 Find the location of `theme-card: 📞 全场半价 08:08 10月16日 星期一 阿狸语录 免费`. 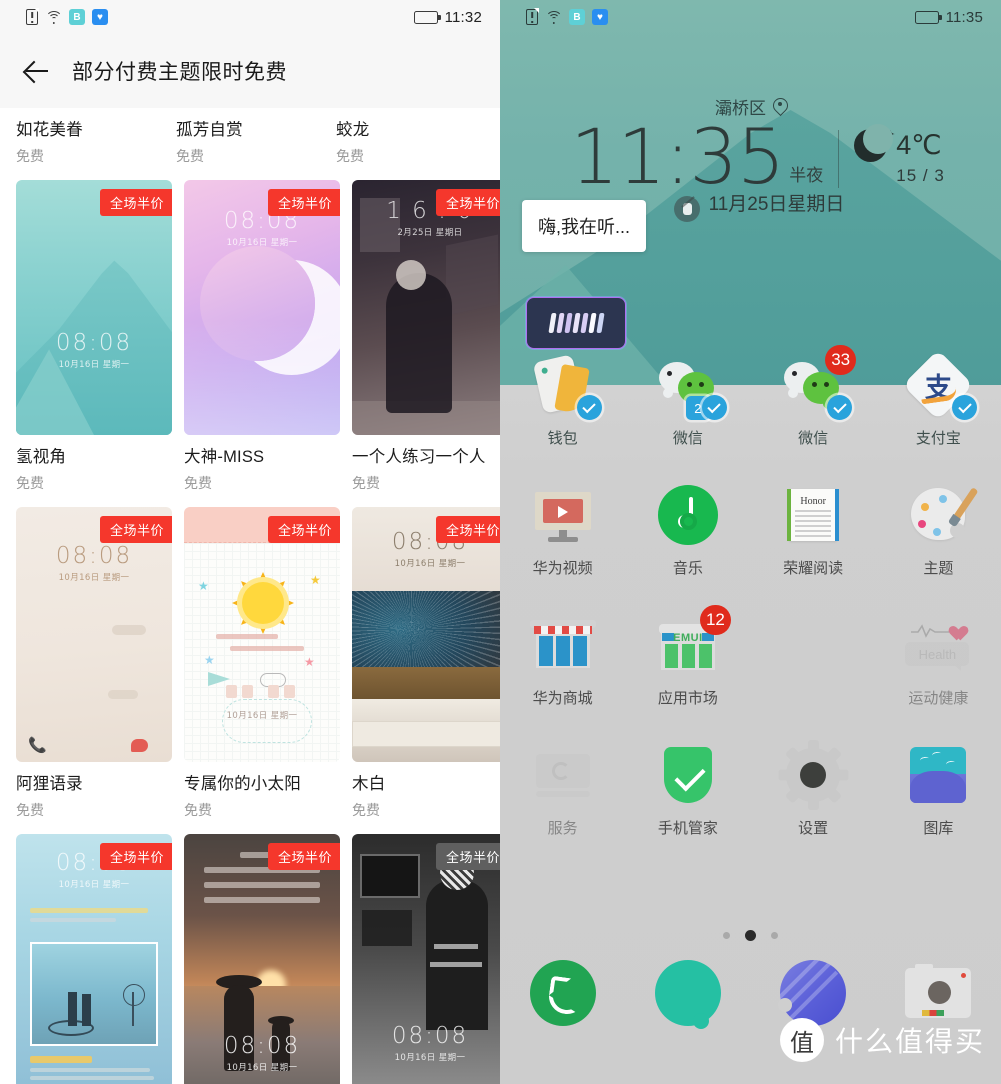

theme-card: 📞 全场半价 08:08 10月16日 星期一 阿狸语录 免费 is located at coordinates (94, 670).